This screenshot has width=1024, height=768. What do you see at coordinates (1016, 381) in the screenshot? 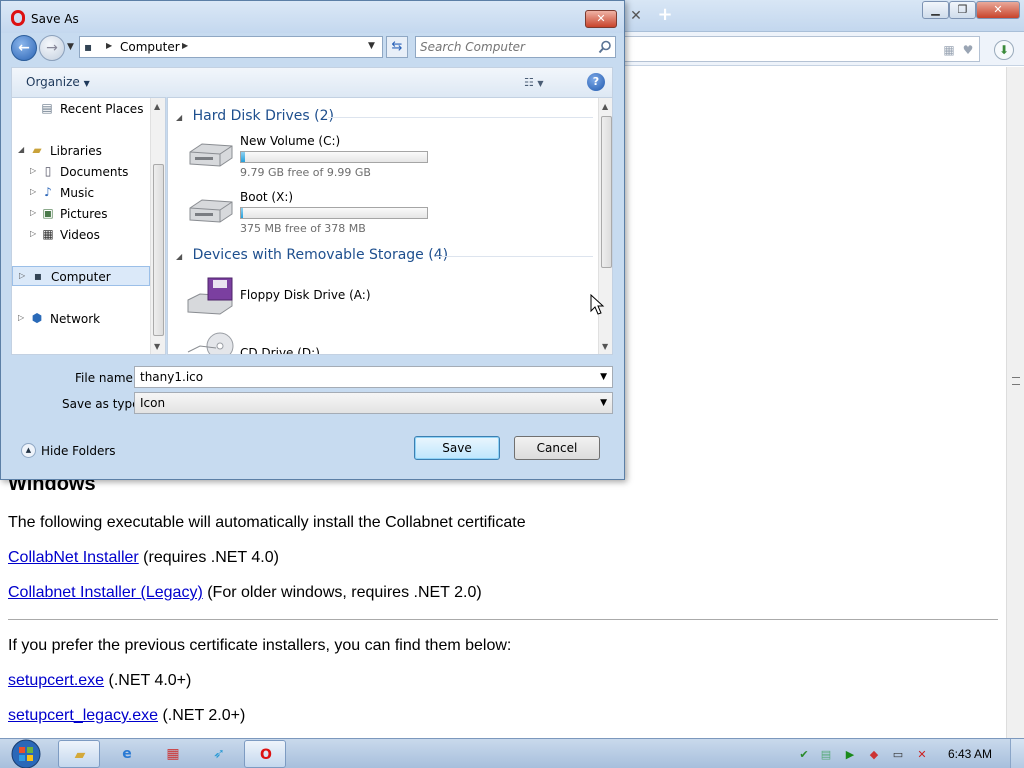
I see `scrollbar-grip` at bounding box center [1016, 381].